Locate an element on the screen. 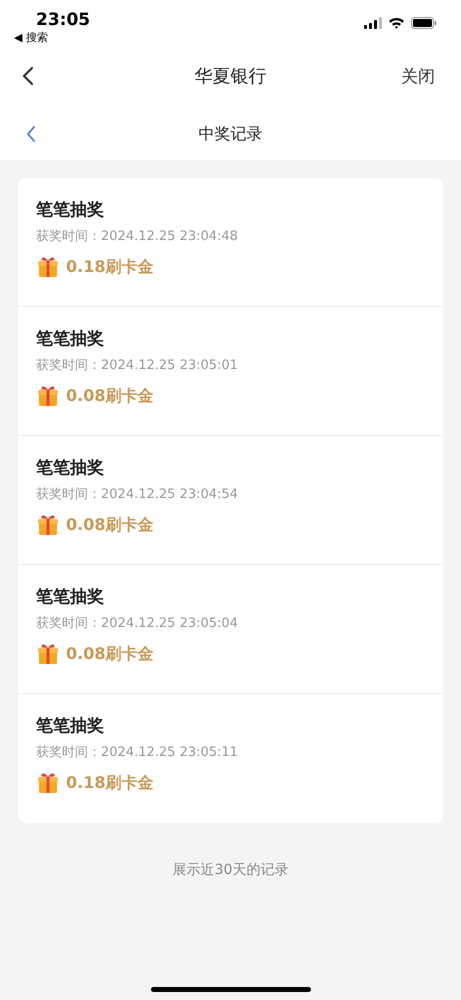  record-time: 获奖时间：2024.12.25 23:05:01 is located at coordinates (137, 365).